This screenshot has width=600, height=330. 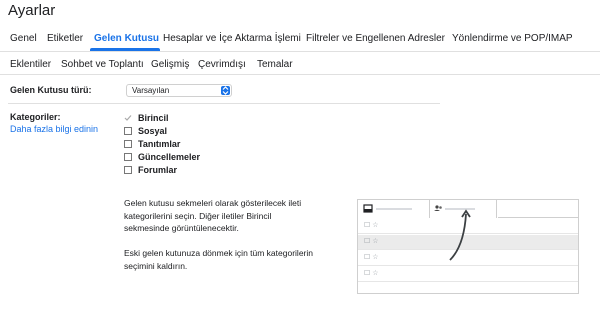 What do you see at coordinates (125, 49) in the screenshot?
I see `active-tab-indicator` at bounding box center [125, 49].